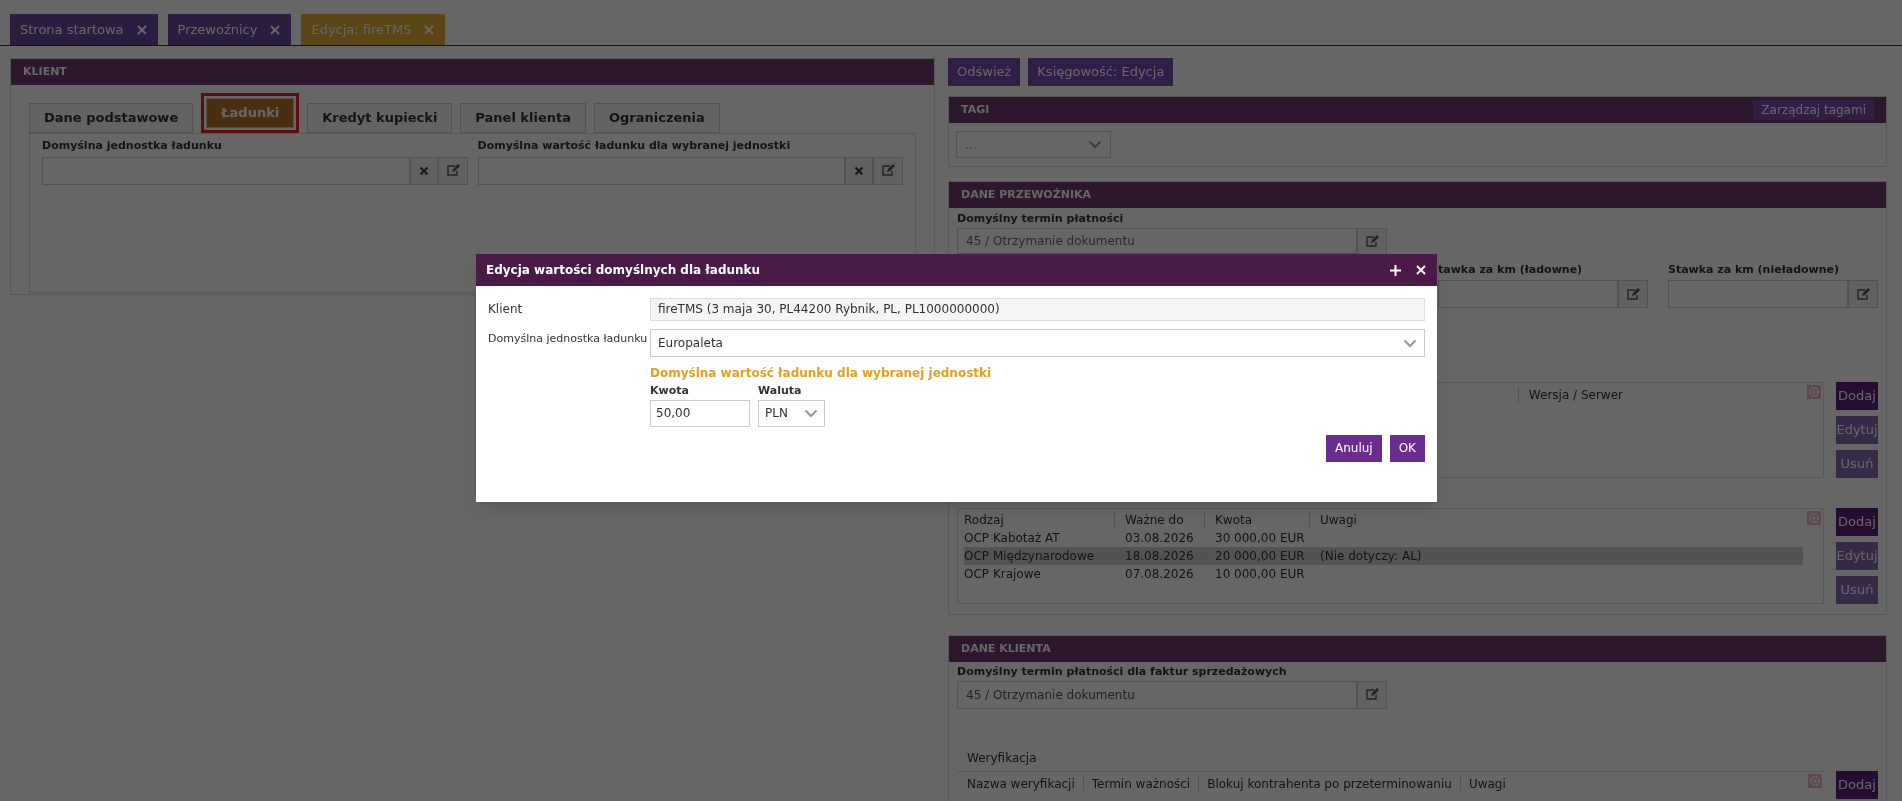 The width and height of the screenshot is (1902, 801). What do you see at coordinates (72, 29) in the screenshot?
I see `tab-label: Strona startowa` at bounding box center [72, 29].